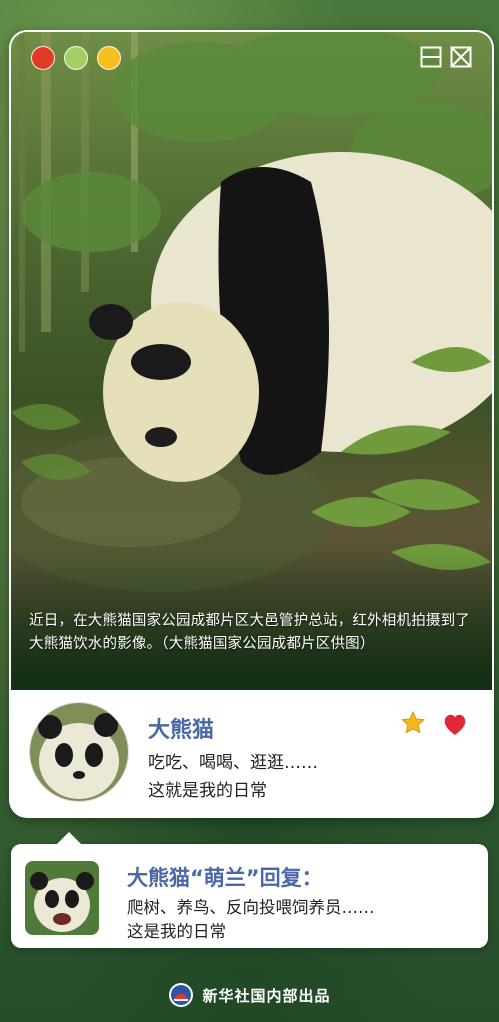 Image resolution: width=499 pixels, height=1022 pixels. I want to click on green-dot-button, so click(76, 58).